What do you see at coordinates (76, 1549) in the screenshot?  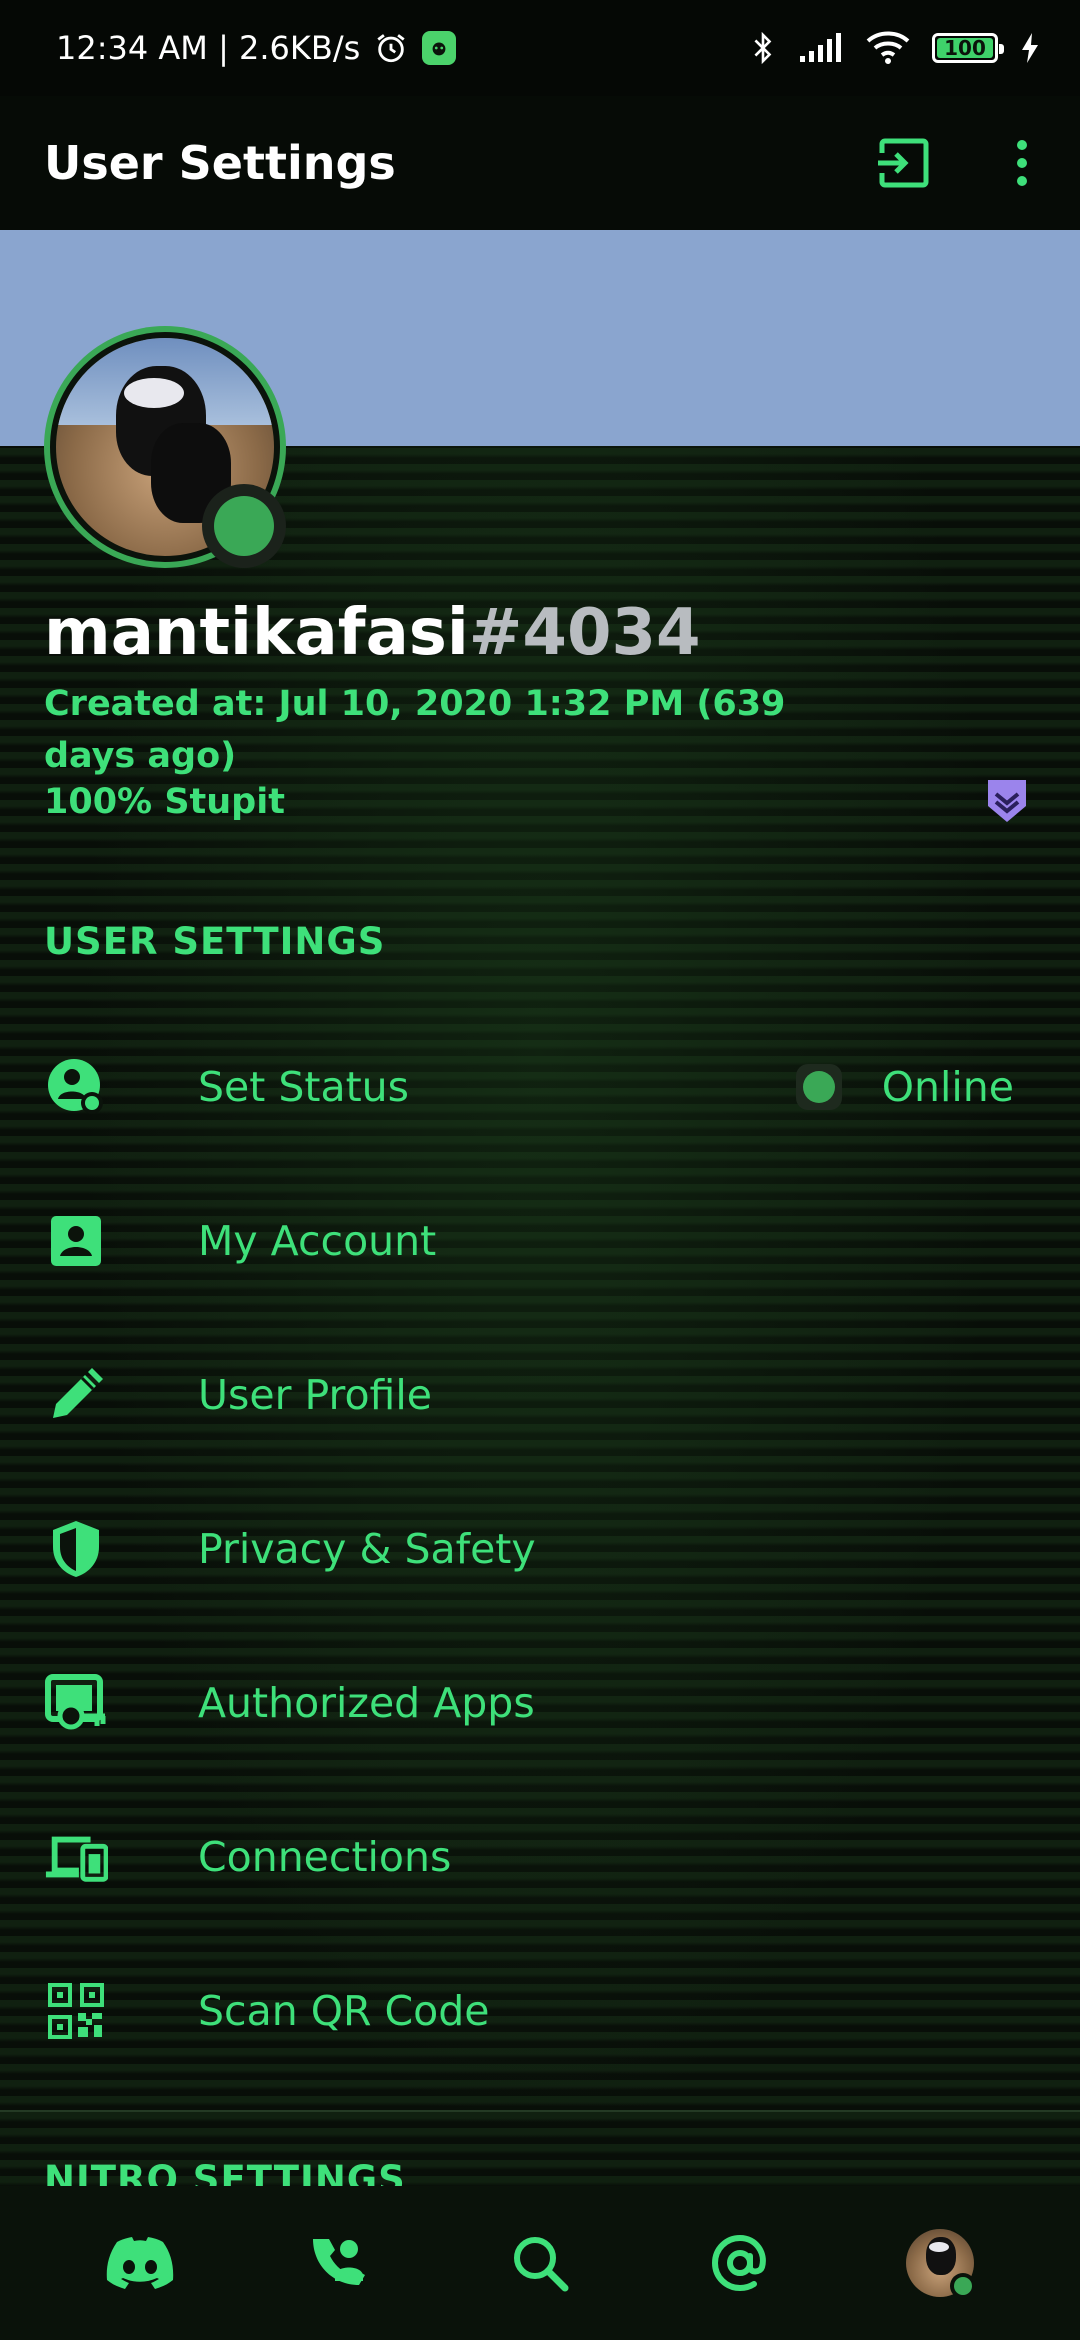 I see `shield-icon` at bounding box center [76, 1549].